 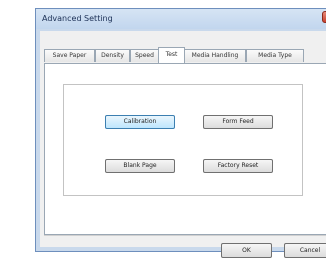 What do you see at coordinates (140, 122) in the screenshot?
I see `calibration-button: Calibration` at bounding box center [140, 122].